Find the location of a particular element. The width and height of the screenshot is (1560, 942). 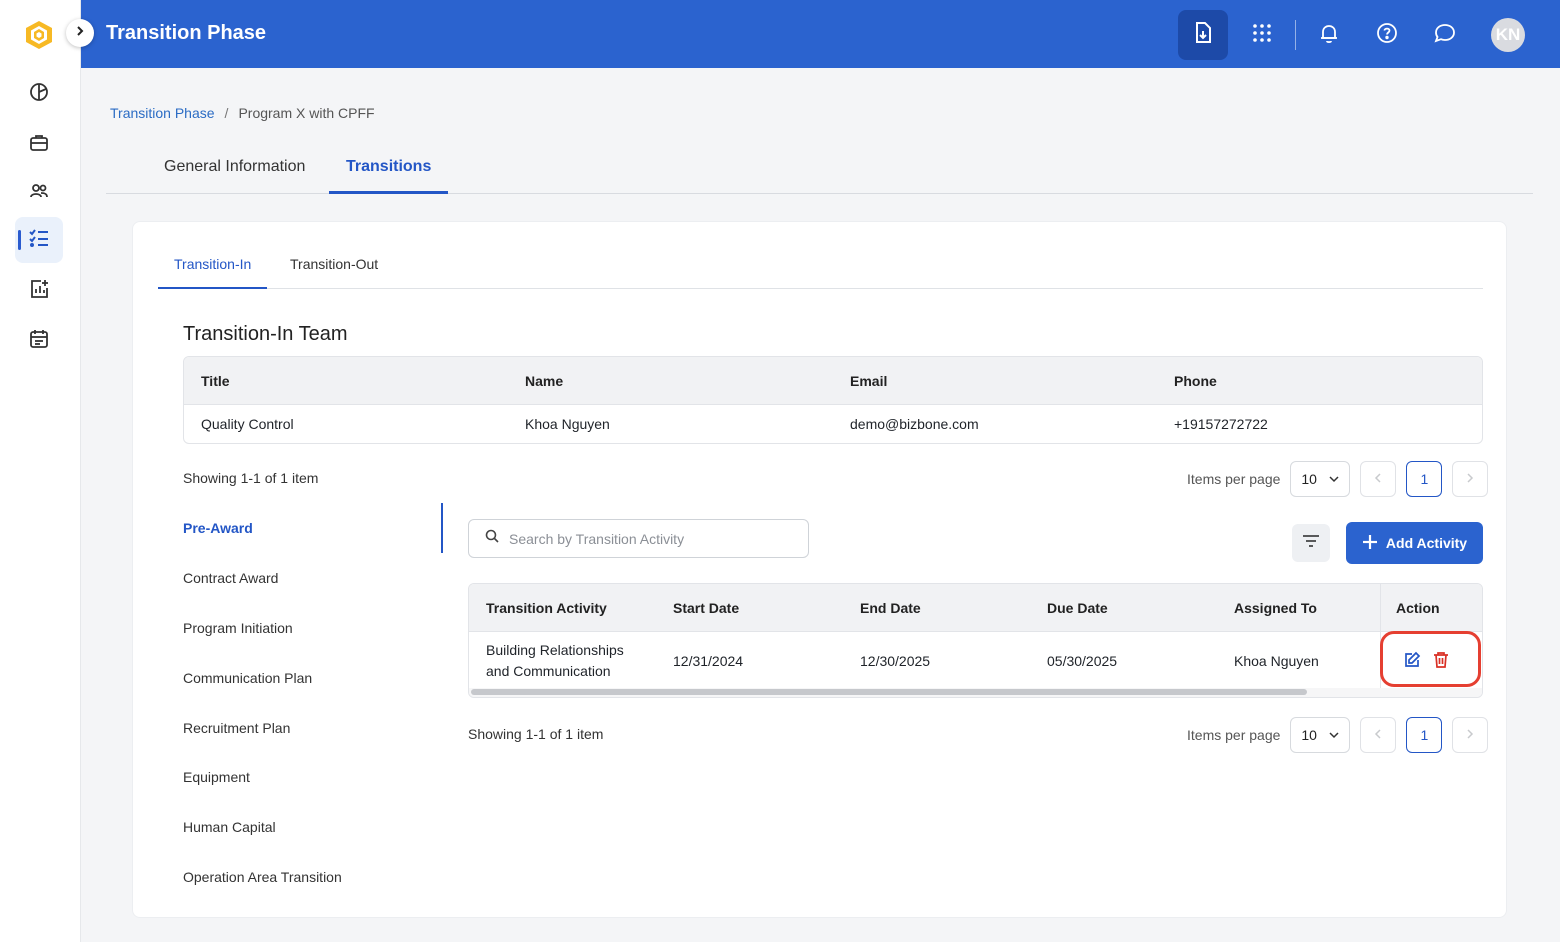

activity-search-input is located at coordinates (649, 538).